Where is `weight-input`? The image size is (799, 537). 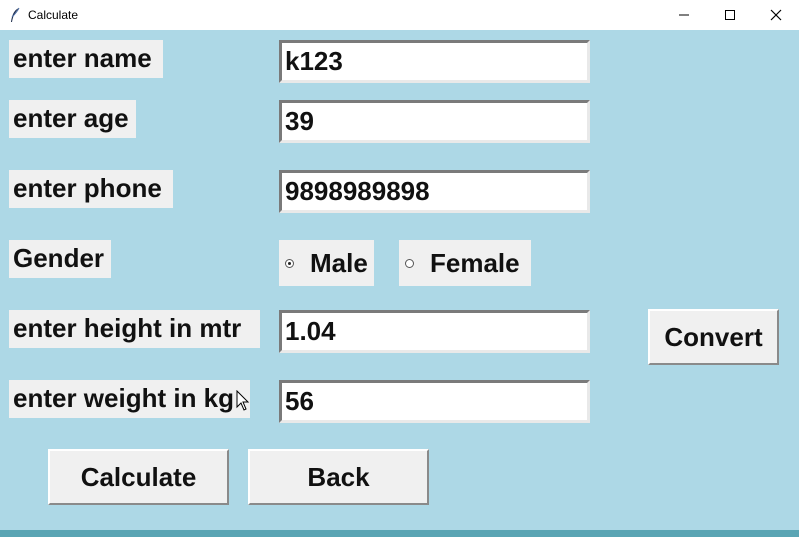 weight-input is located at coordinates (434, 401).